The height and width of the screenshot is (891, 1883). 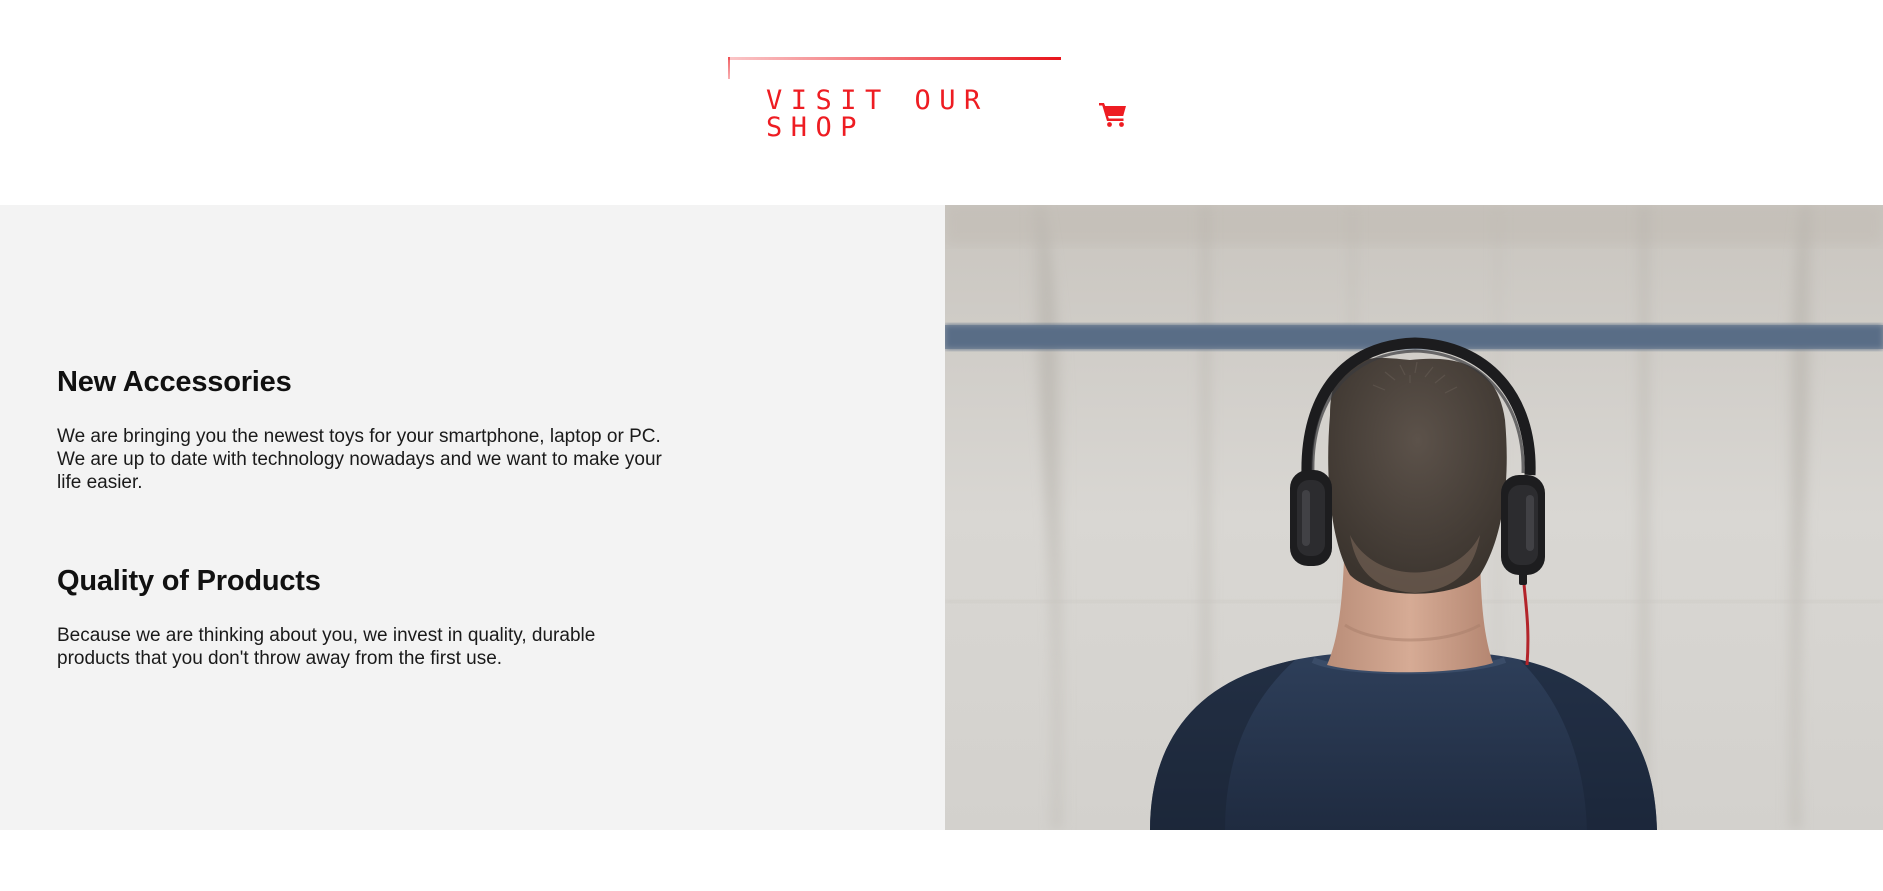 I want to click on visit-shop-link: VISIT OUR SHOP, so click(x=947, y=114).